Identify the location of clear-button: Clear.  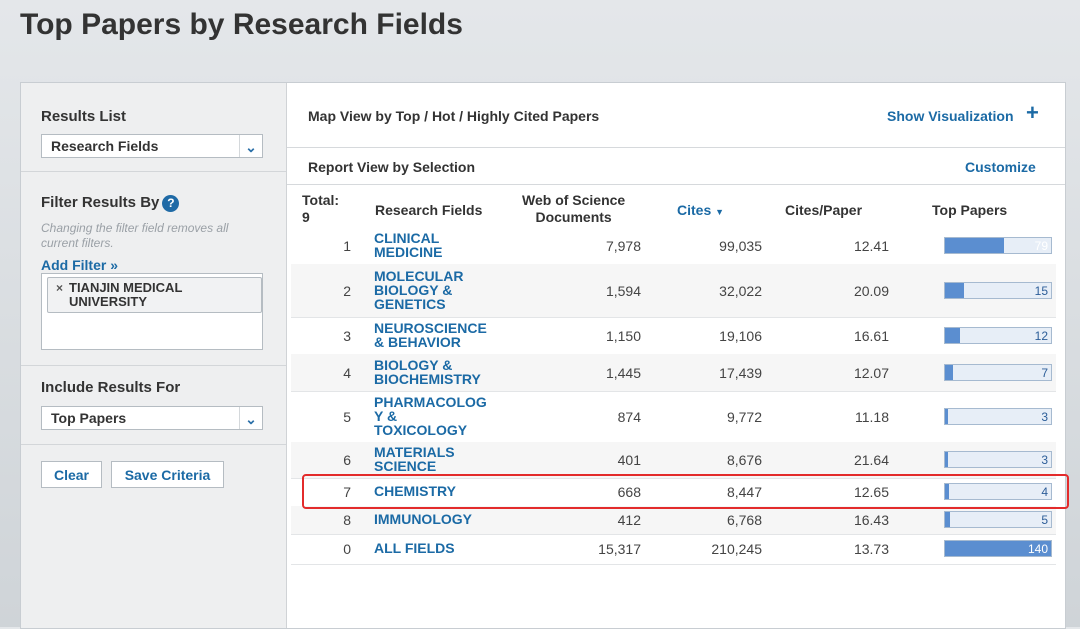
(71, 474).